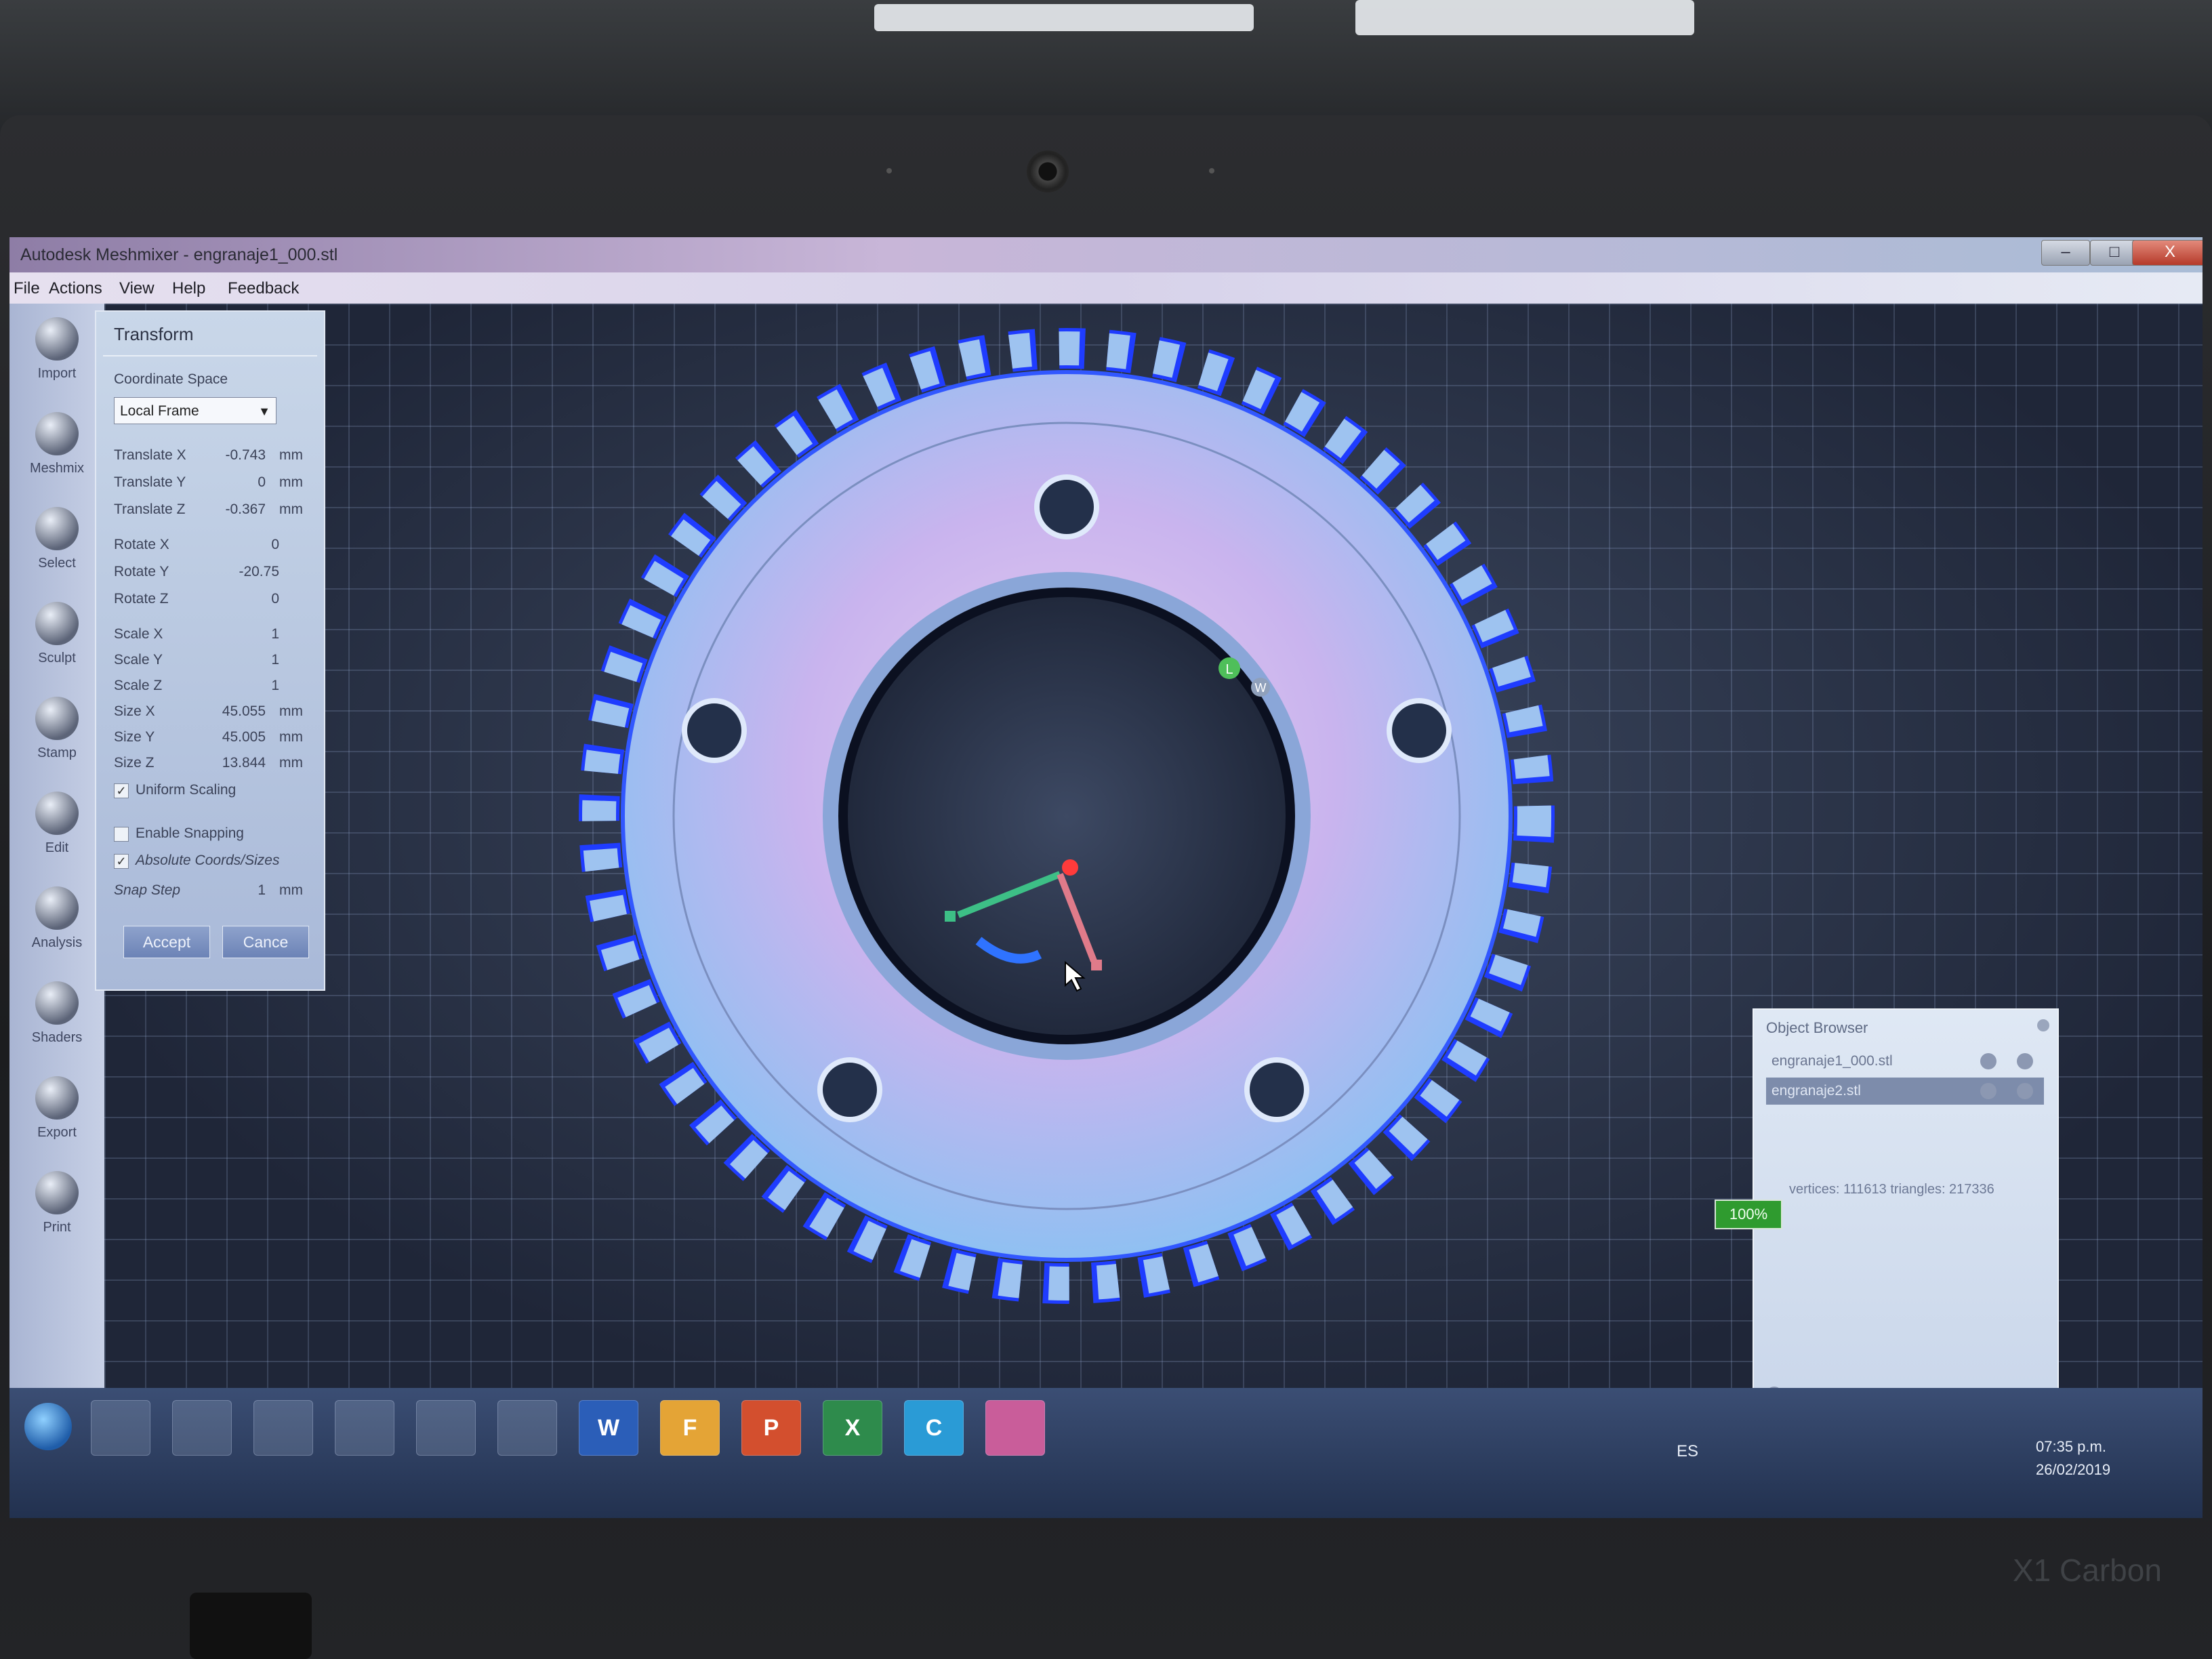 The image size is (2212, 1659). What do you see at coordinates (150, 509) in the screenshot?
I see `field-label: Translate Z` at bounding box center [150, 509].